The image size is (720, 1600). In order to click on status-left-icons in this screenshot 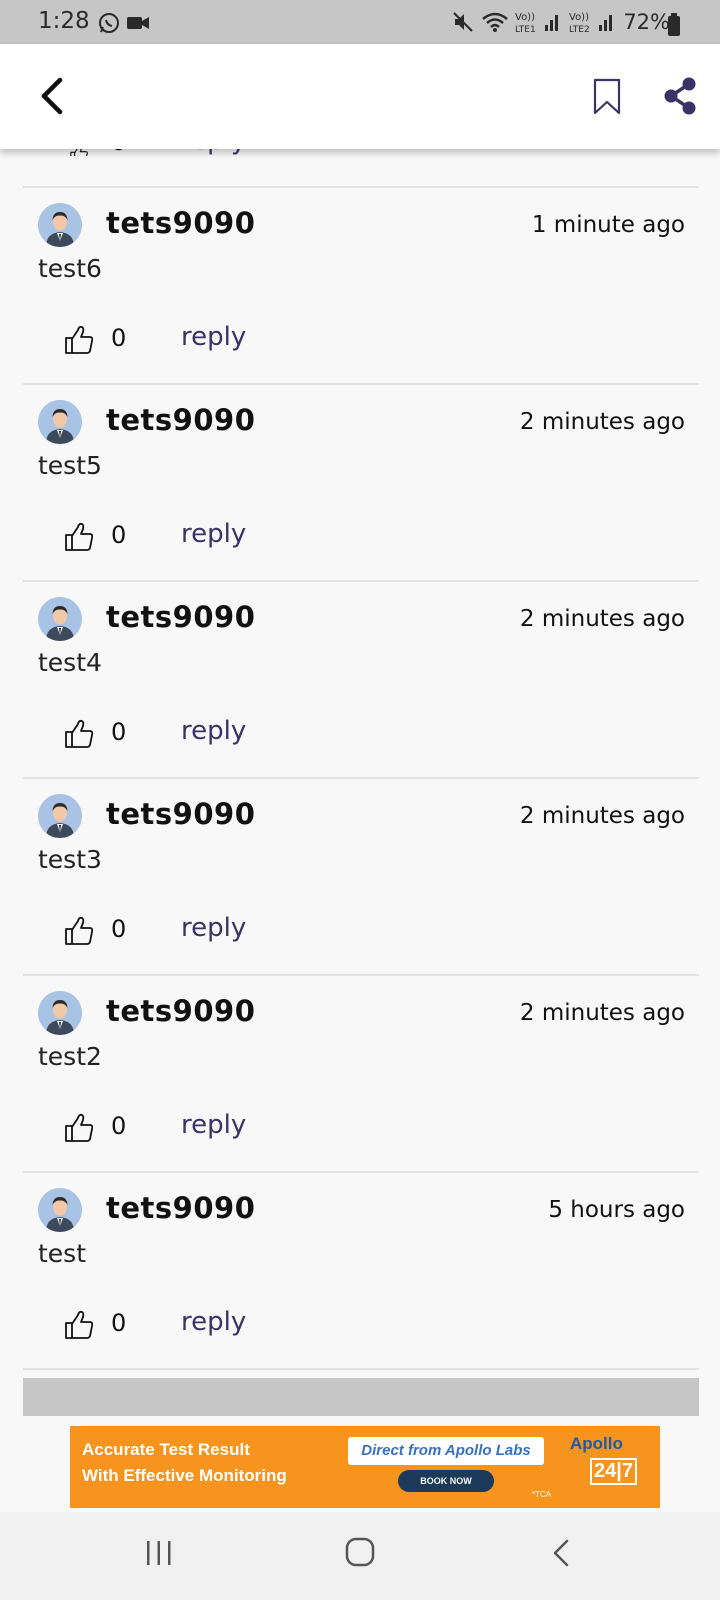, I will do `click(124, 23)`.